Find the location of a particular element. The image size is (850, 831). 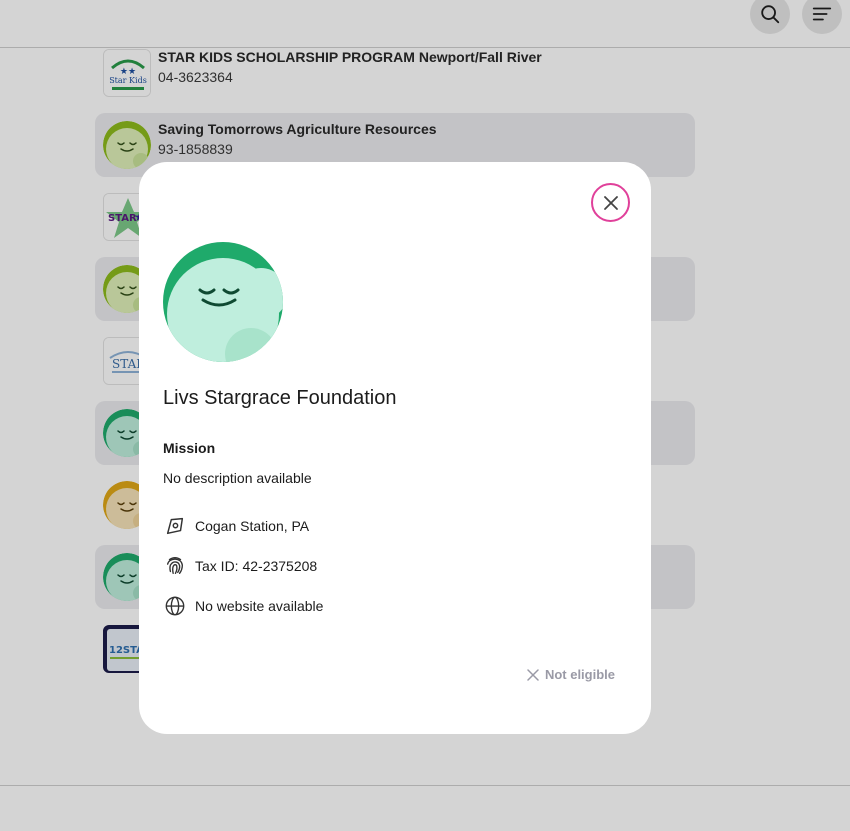

location-row: Cogan Station, PA is located at coordinates (236, 526).